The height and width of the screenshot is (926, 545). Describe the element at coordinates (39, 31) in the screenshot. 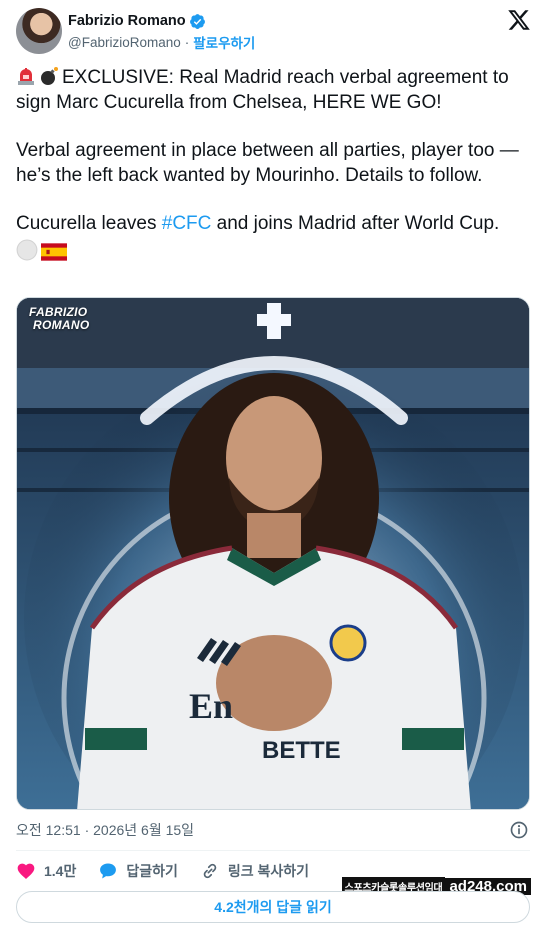

I see `author-avatar` at that location.